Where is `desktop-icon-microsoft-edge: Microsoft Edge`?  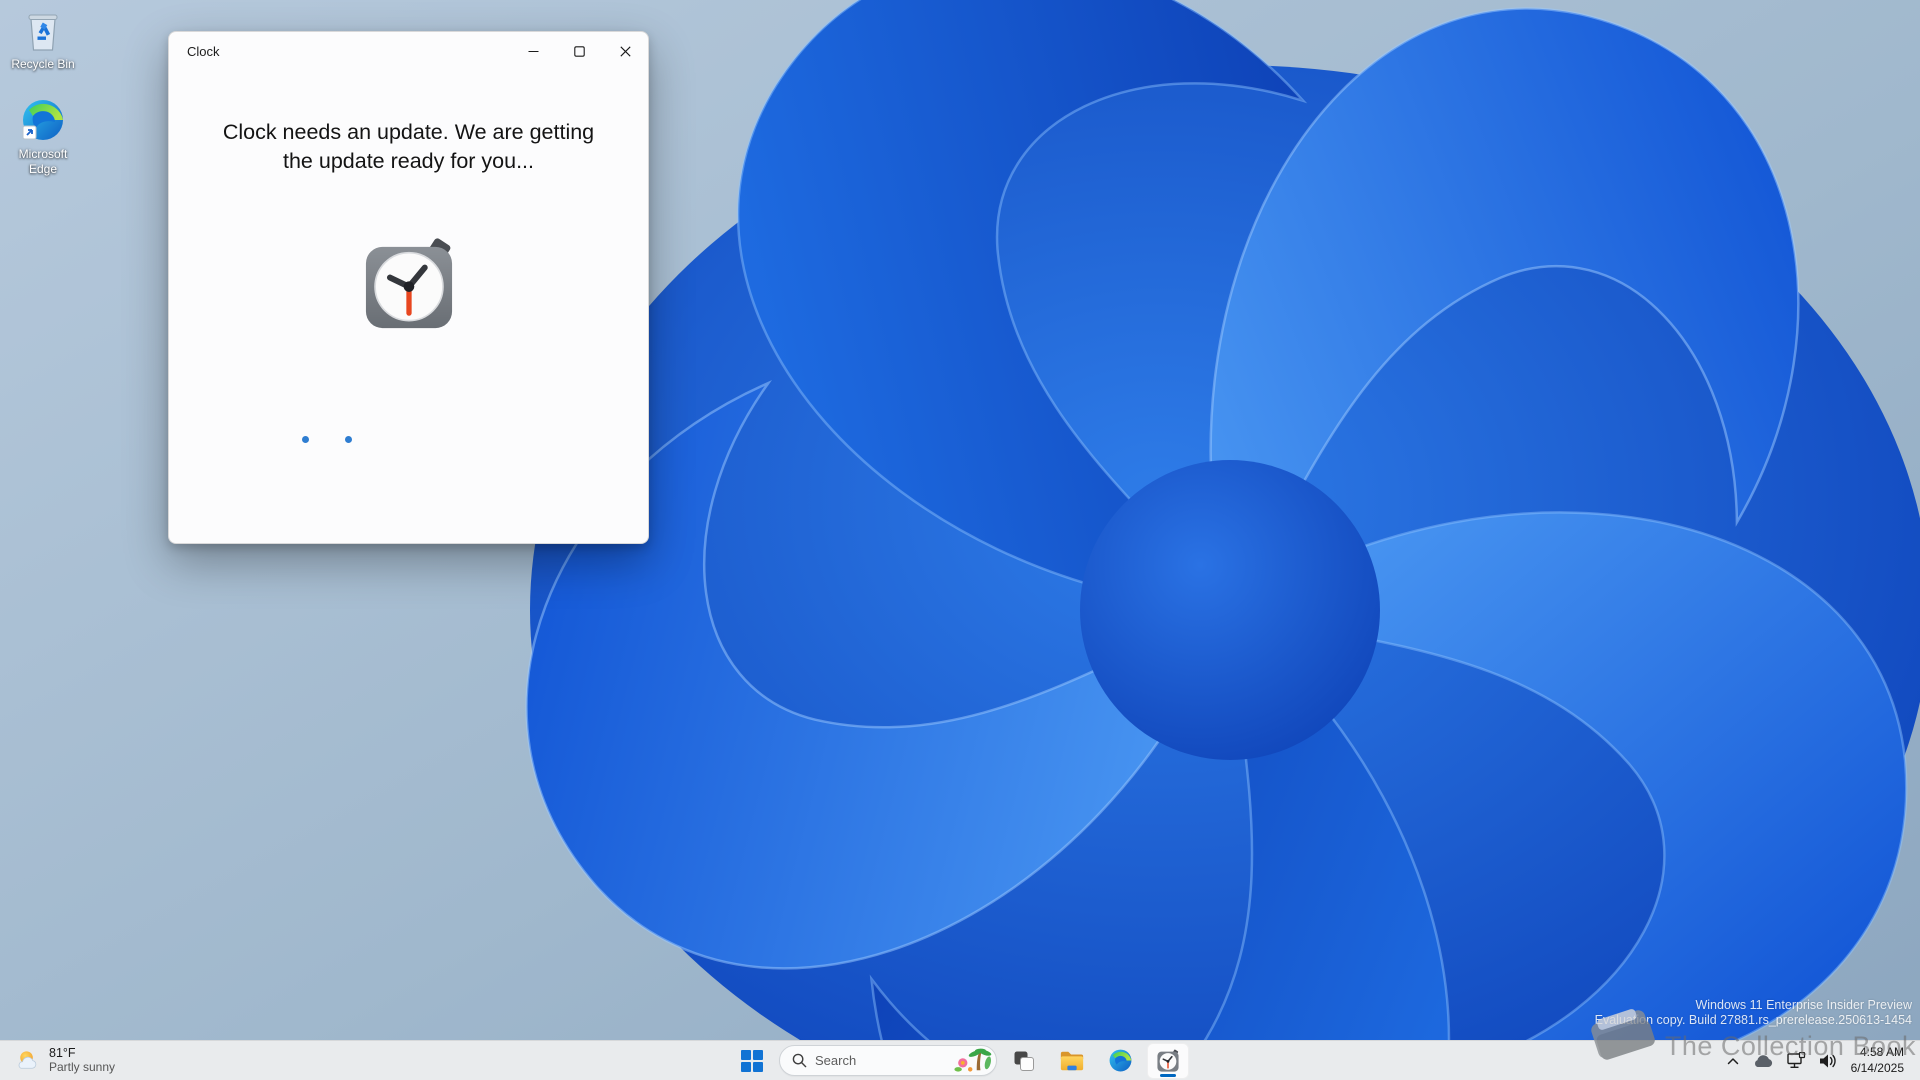
desktop-icon-microsoft-edge: Microsoft Edge is located at coordinates (43, 136).